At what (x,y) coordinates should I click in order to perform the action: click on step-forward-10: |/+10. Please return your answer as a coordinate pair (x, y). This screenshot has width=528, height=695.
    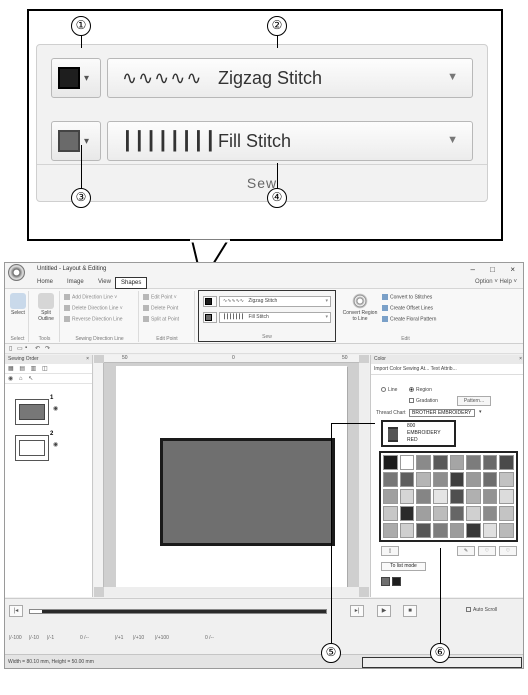
    Looking at the image, I should click on (138, 638).